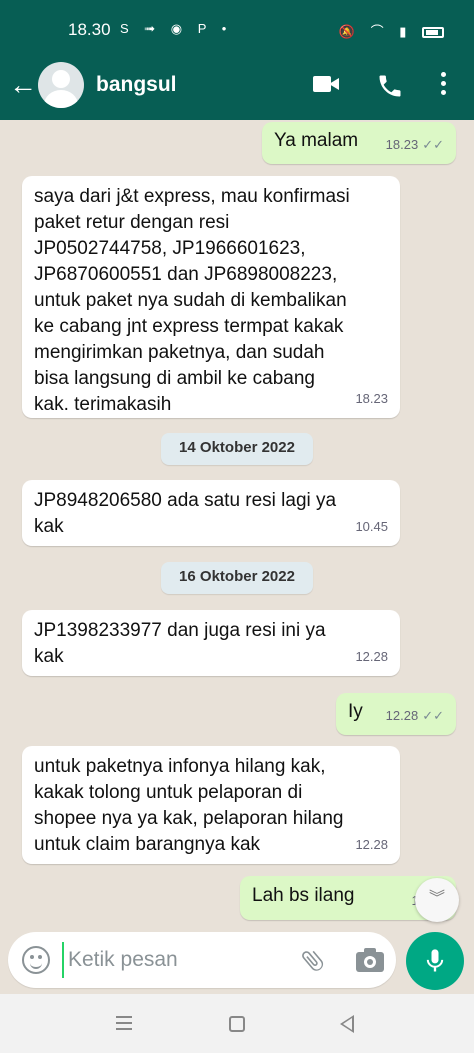 This screenshot has width=474, height=1053. Describe the element at coordinates (36, 960) in the screenshot. I see `emoji-icon` at that location.